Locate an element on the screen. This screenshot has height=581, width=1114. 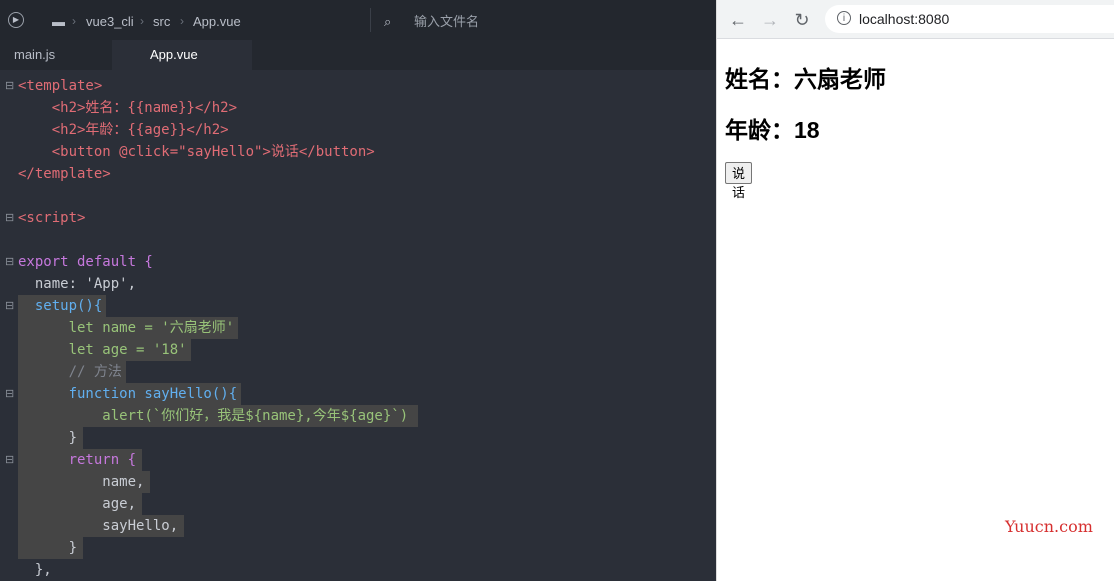
breadcrumb: ▶ ▬ › vue3_cli › src › App.vue ⌕ 输入文件名 is located at coordinates (358, 20).